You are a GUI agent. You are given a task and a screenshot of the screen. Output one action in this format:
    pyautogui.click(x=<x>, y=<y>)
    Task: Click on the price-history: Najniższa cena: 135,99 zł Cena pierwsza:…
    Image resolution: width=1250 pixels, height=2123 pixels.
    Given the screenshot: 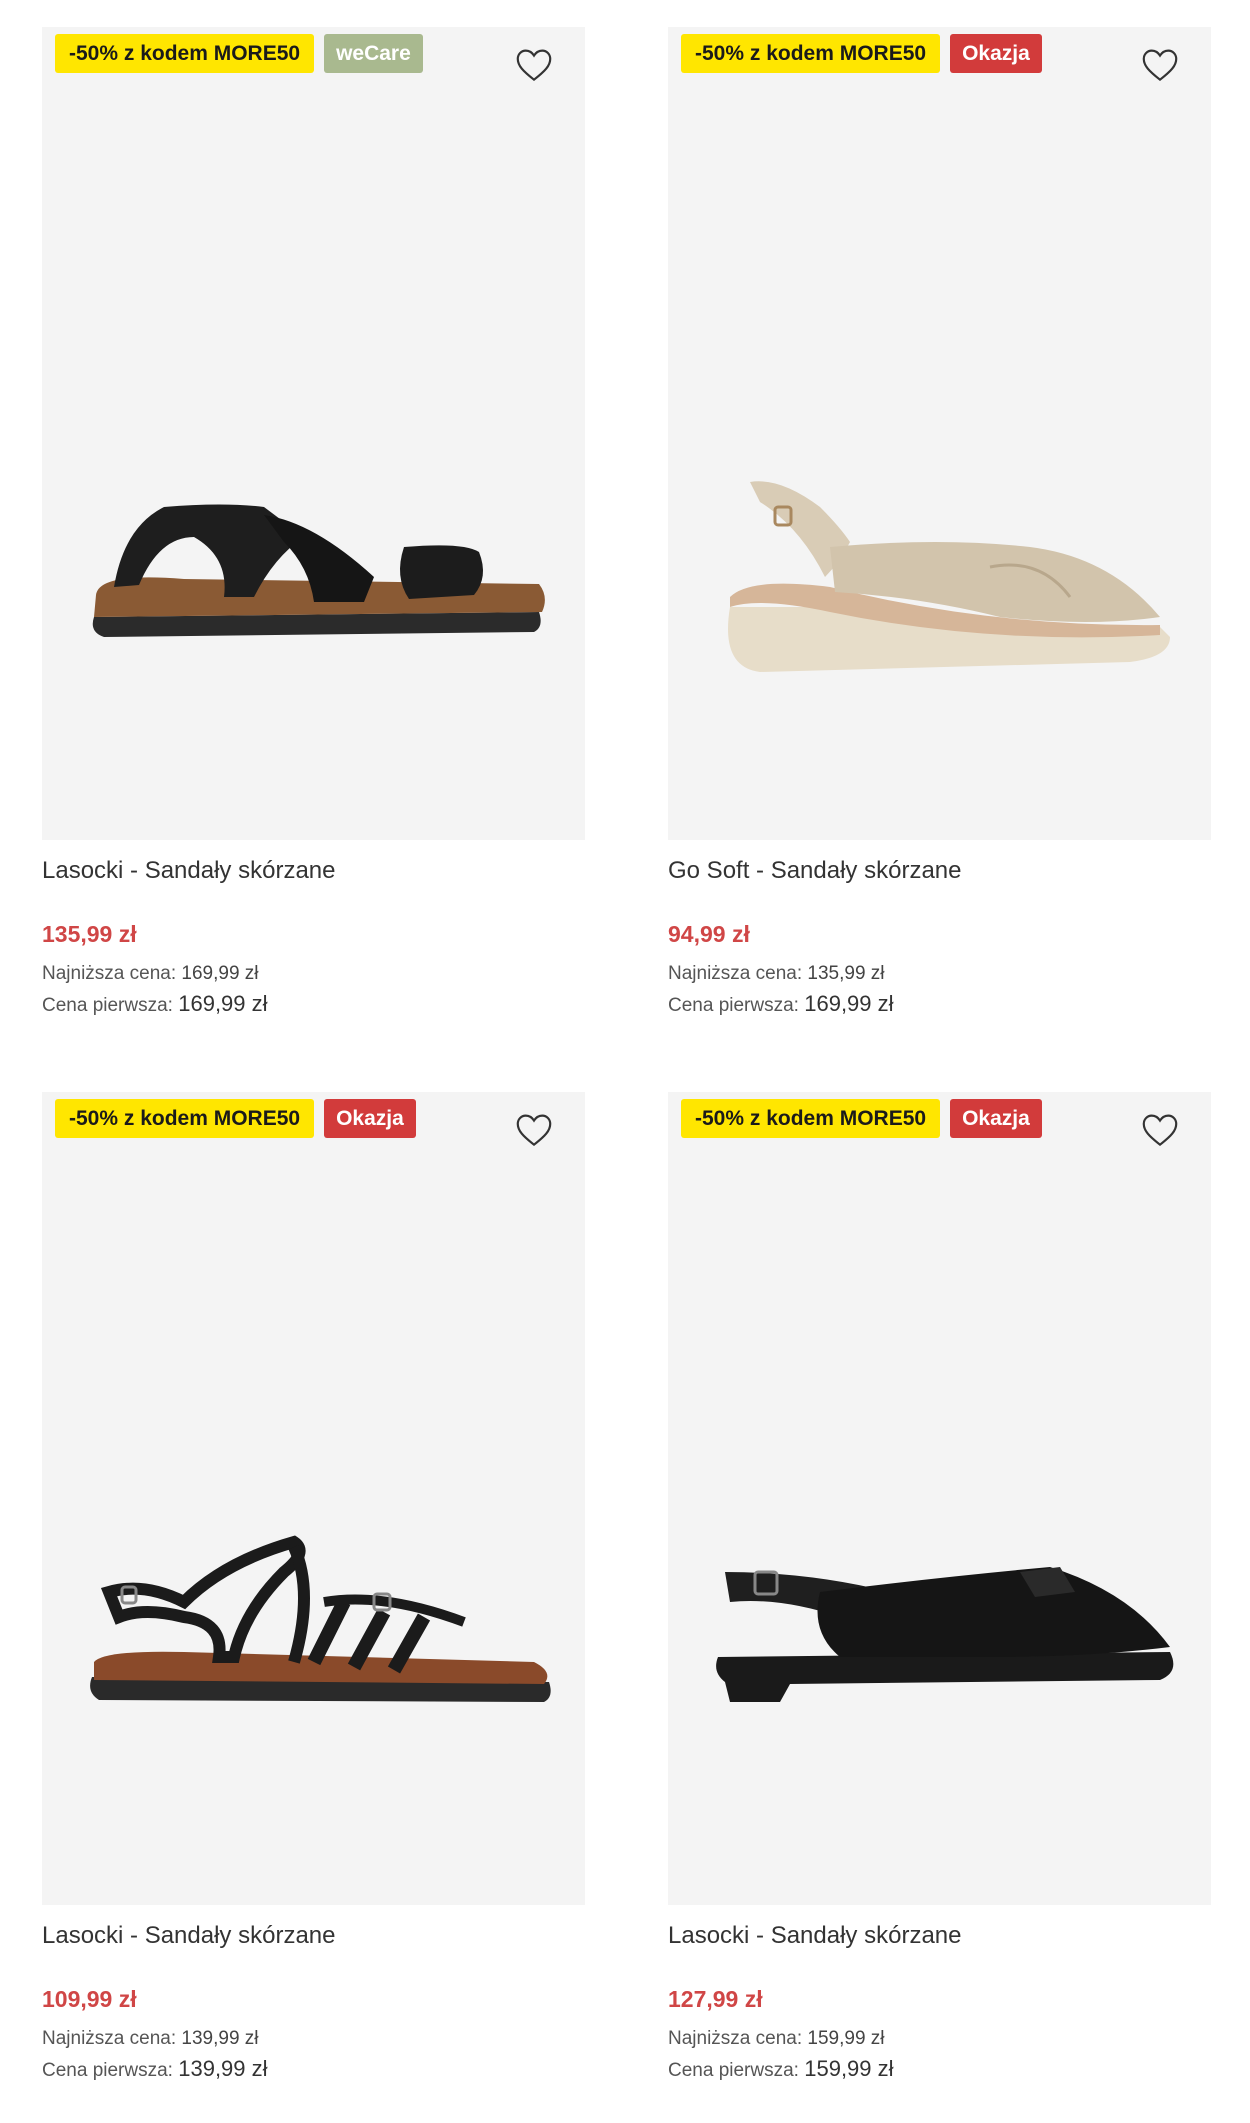 What is the action you would take?
    pyautogui.click(x=939, y=990)
    